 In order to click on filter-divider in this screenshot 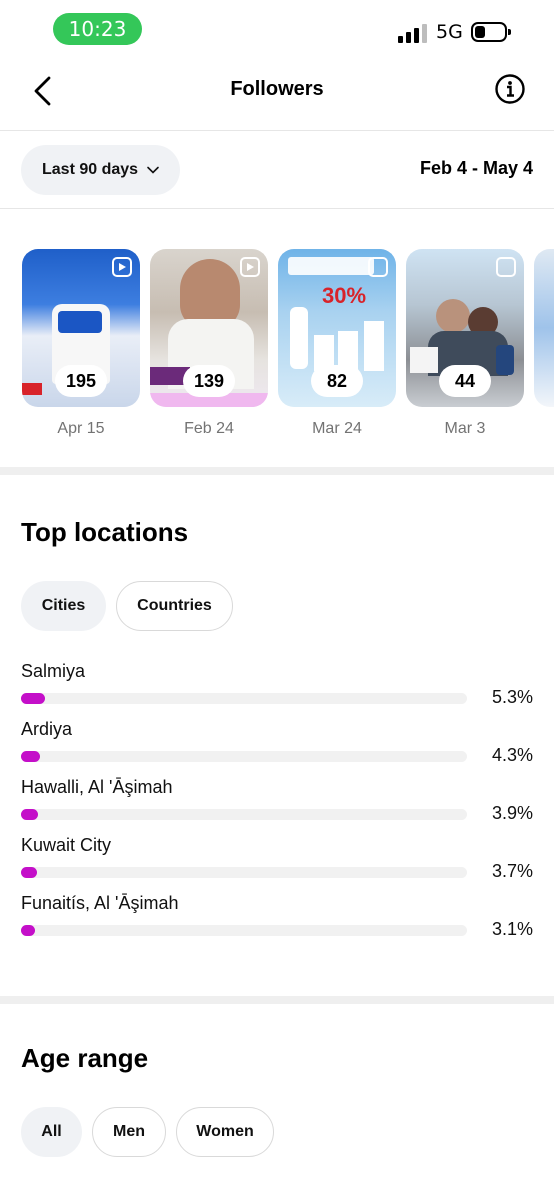, I will do `click(277, 208)`.